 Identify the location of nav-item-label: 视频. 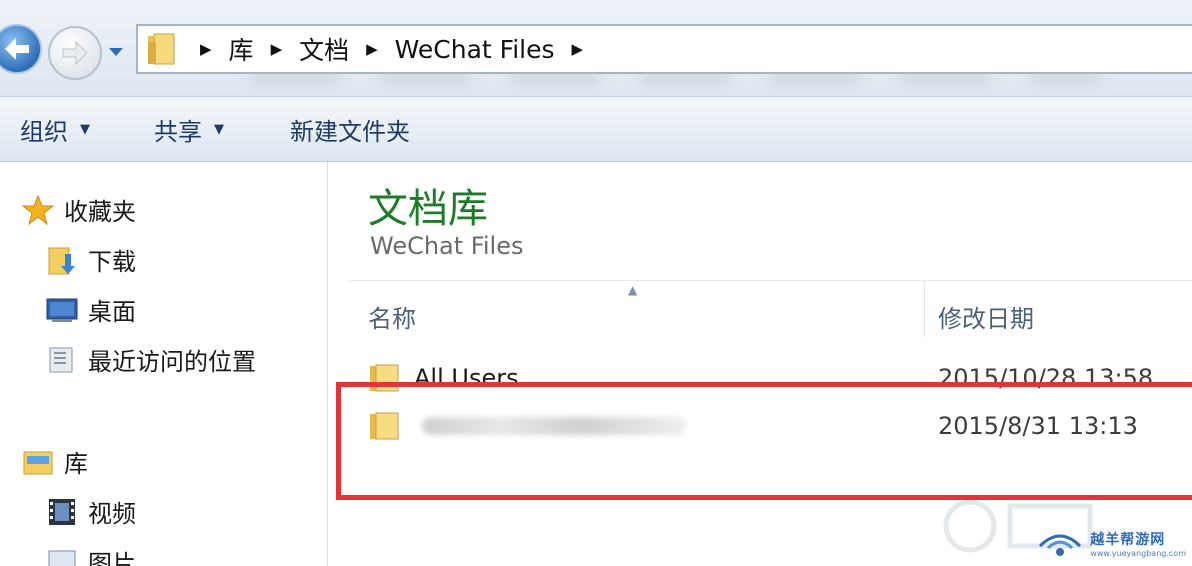
(112, 514).